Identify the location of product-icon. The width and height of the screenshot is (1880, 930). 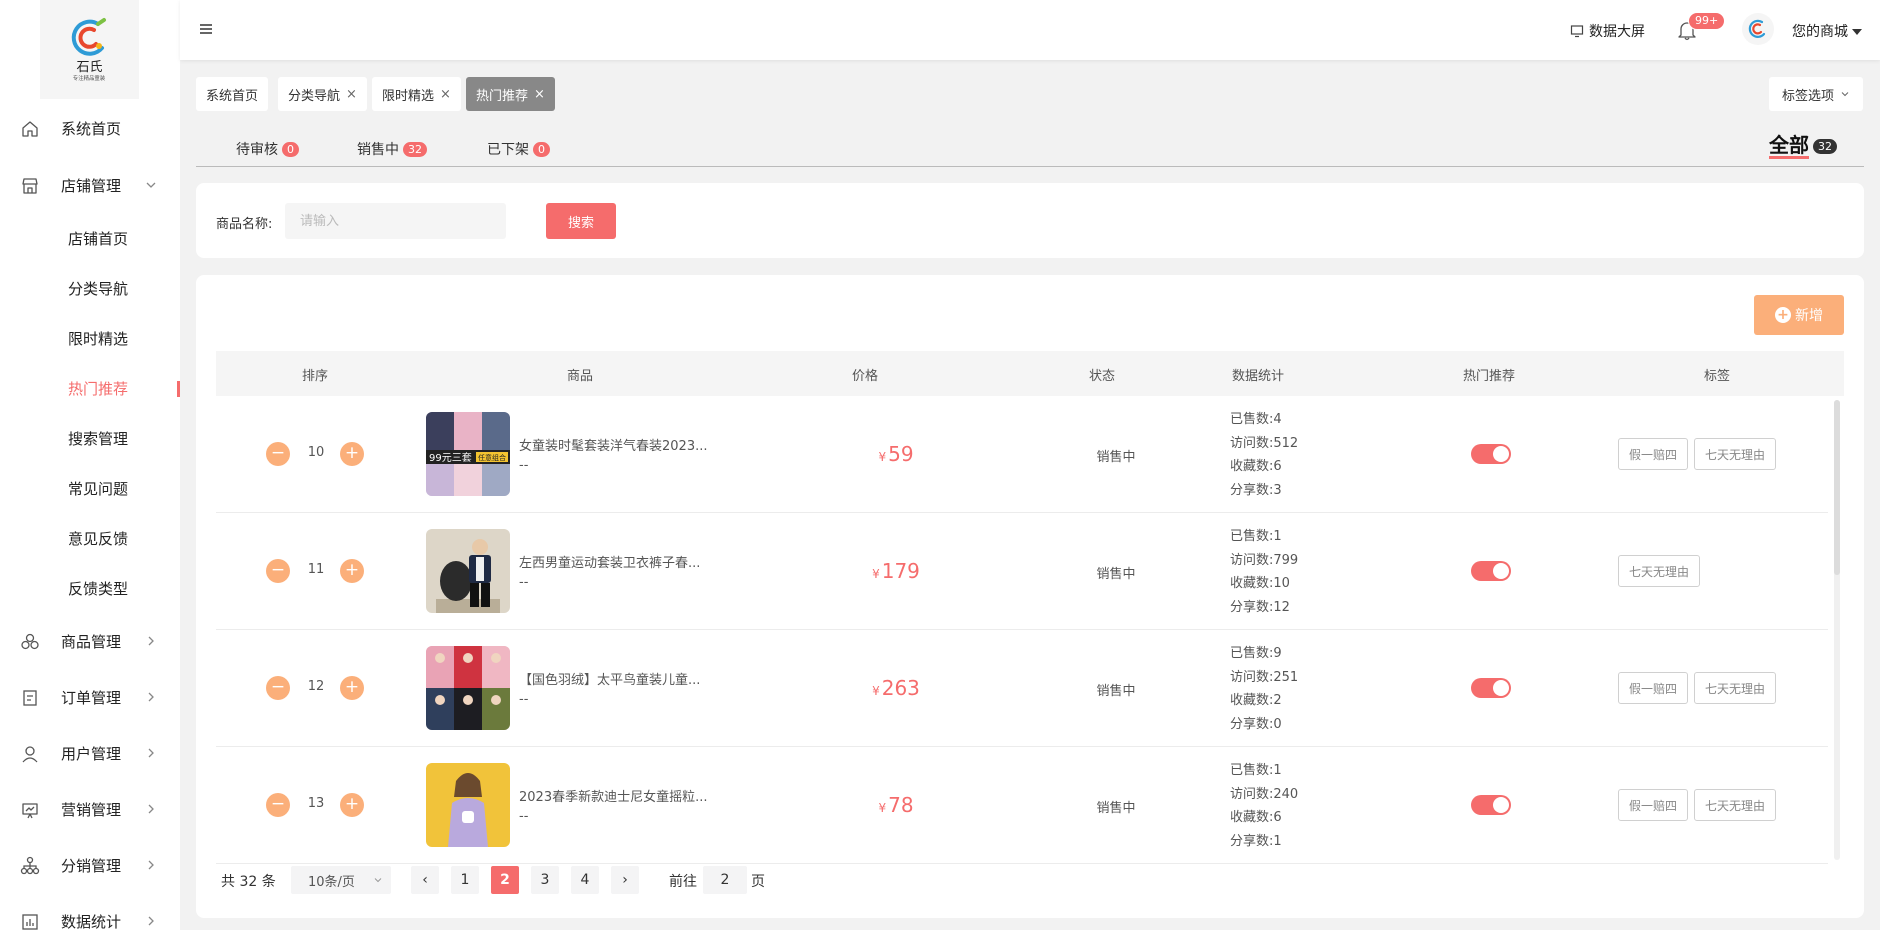
(30, 641).